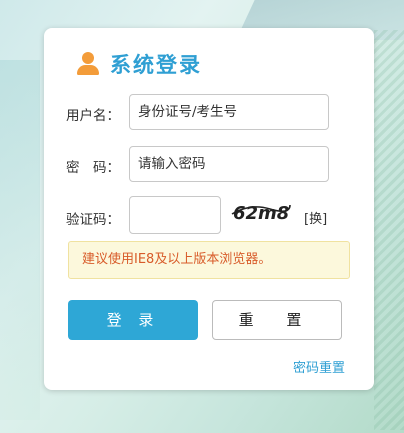 Image resolution: width=404 pixels, height=433 pixels. I want to click on captcha-image: 62m8, so click(261, 212).